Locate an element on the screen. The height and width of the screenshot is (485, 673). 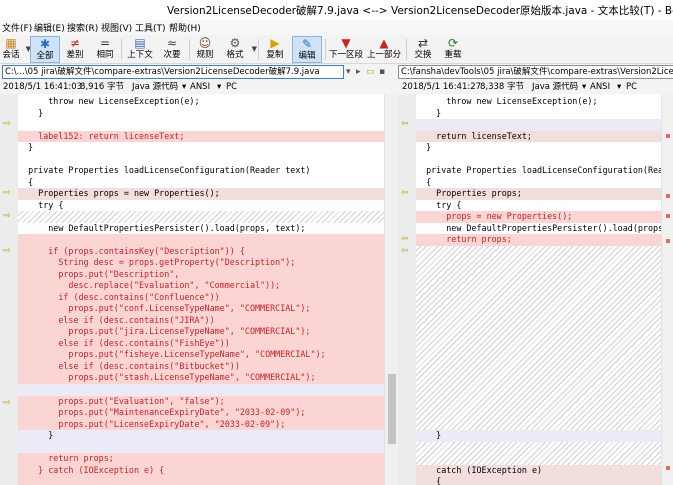
menu-search: 搜索(R) is located at coordinates (82, 27).